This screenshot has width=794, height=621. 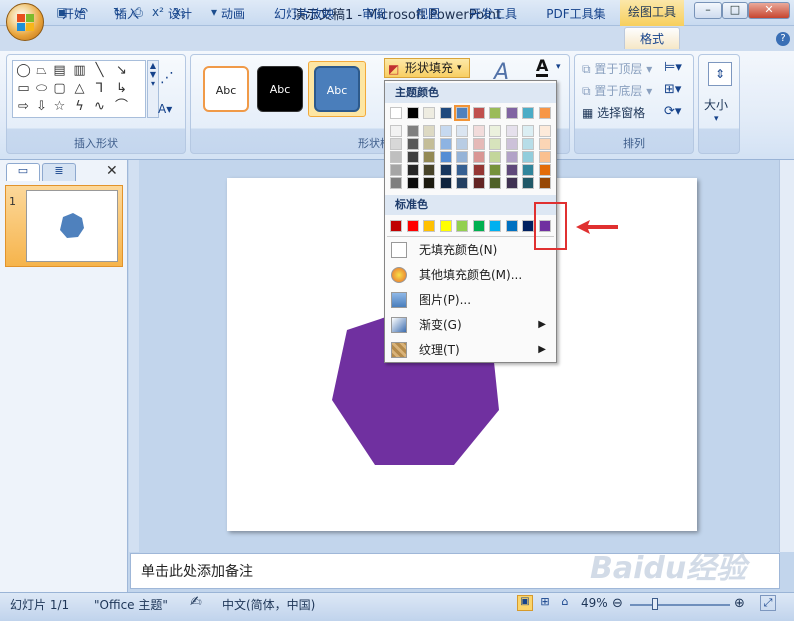 What do you see at coordinates (786, 356) in the screenshot?
I see `vertical-scrollbar` at bounding box center [786, 356].